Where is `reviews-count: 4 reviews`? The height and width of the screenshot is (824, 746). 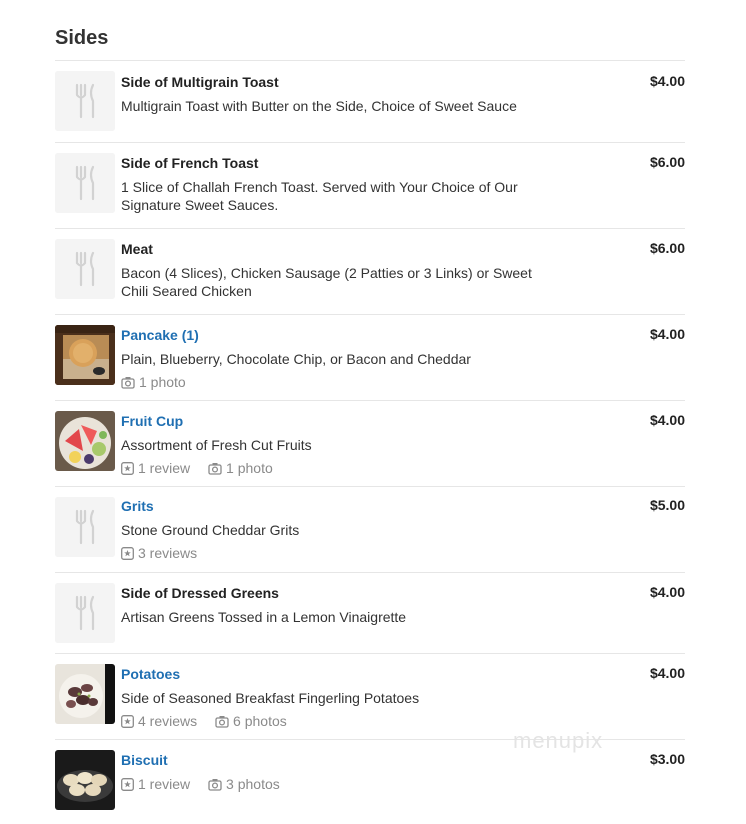 reviews-count: 4 reviews is located at coordinates (168, 721).